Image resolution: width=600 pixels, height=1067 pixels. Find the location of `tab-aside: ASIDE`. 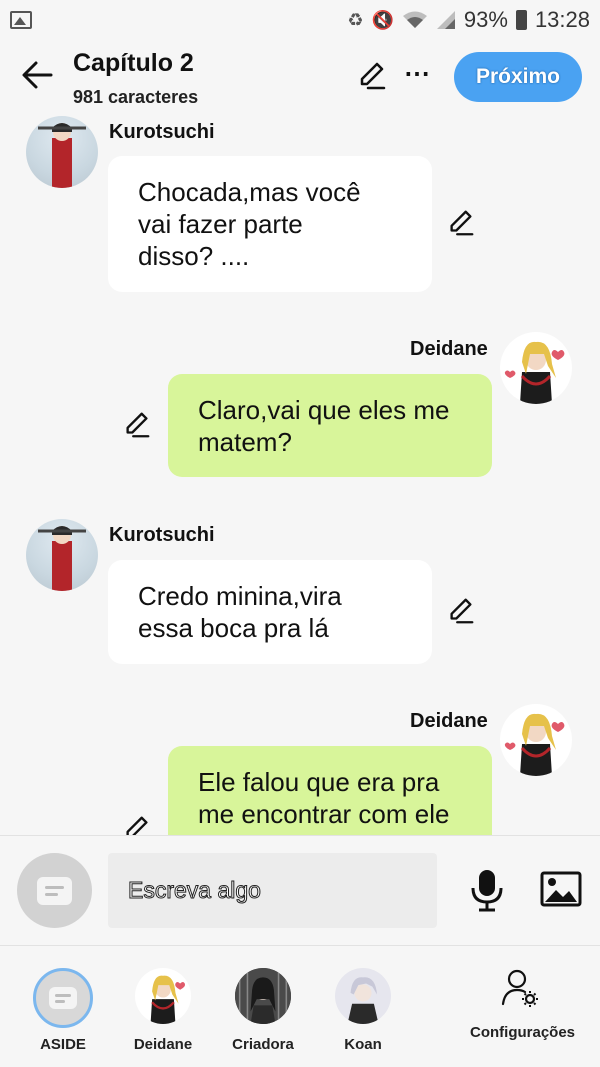

tab-aside: ASIDE is located at coordinates (50, 1006).